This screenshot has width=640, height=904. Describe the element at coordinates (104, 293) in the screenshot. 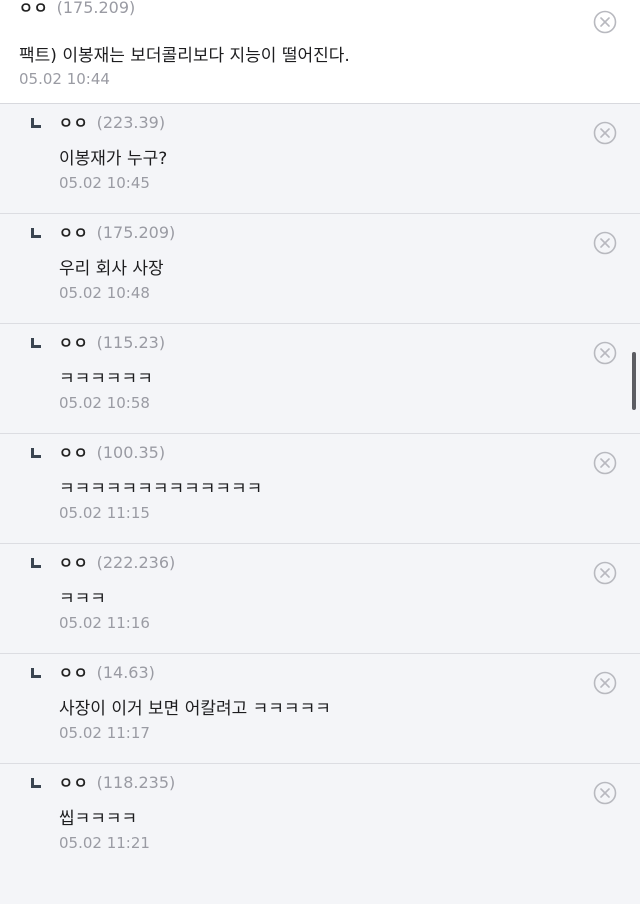

I see `comment-timestamp: 05.02 10:48` at that location.